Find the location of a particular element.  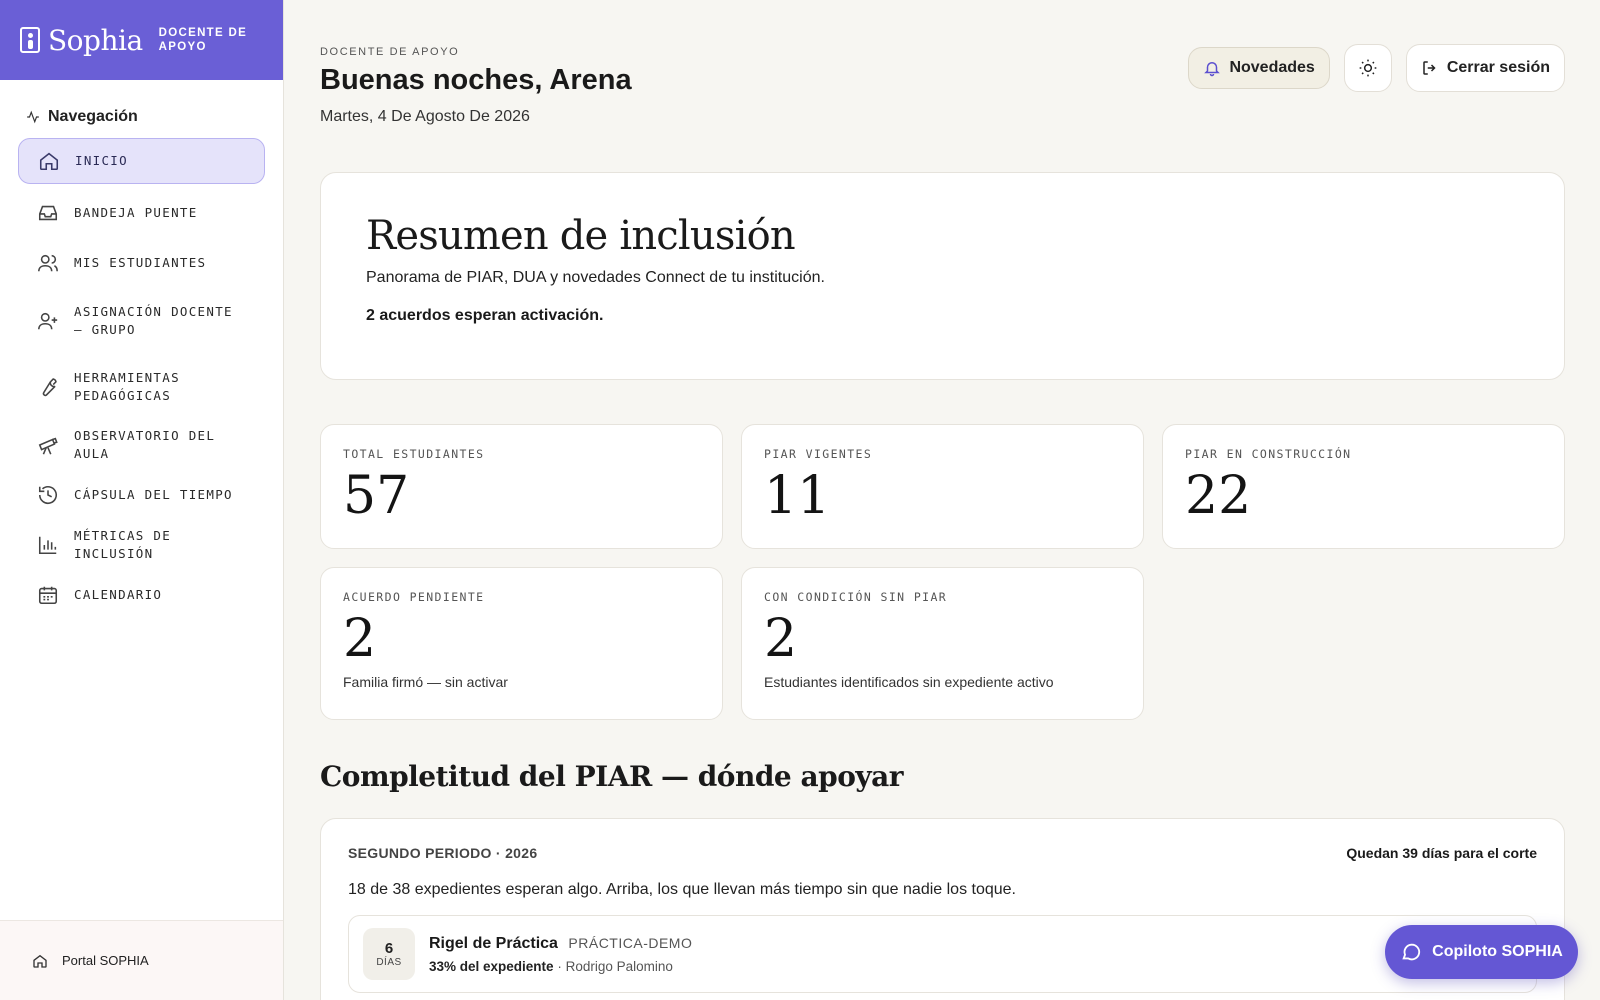

news-button-label: Novedades is located at coordinates (1272, 67).